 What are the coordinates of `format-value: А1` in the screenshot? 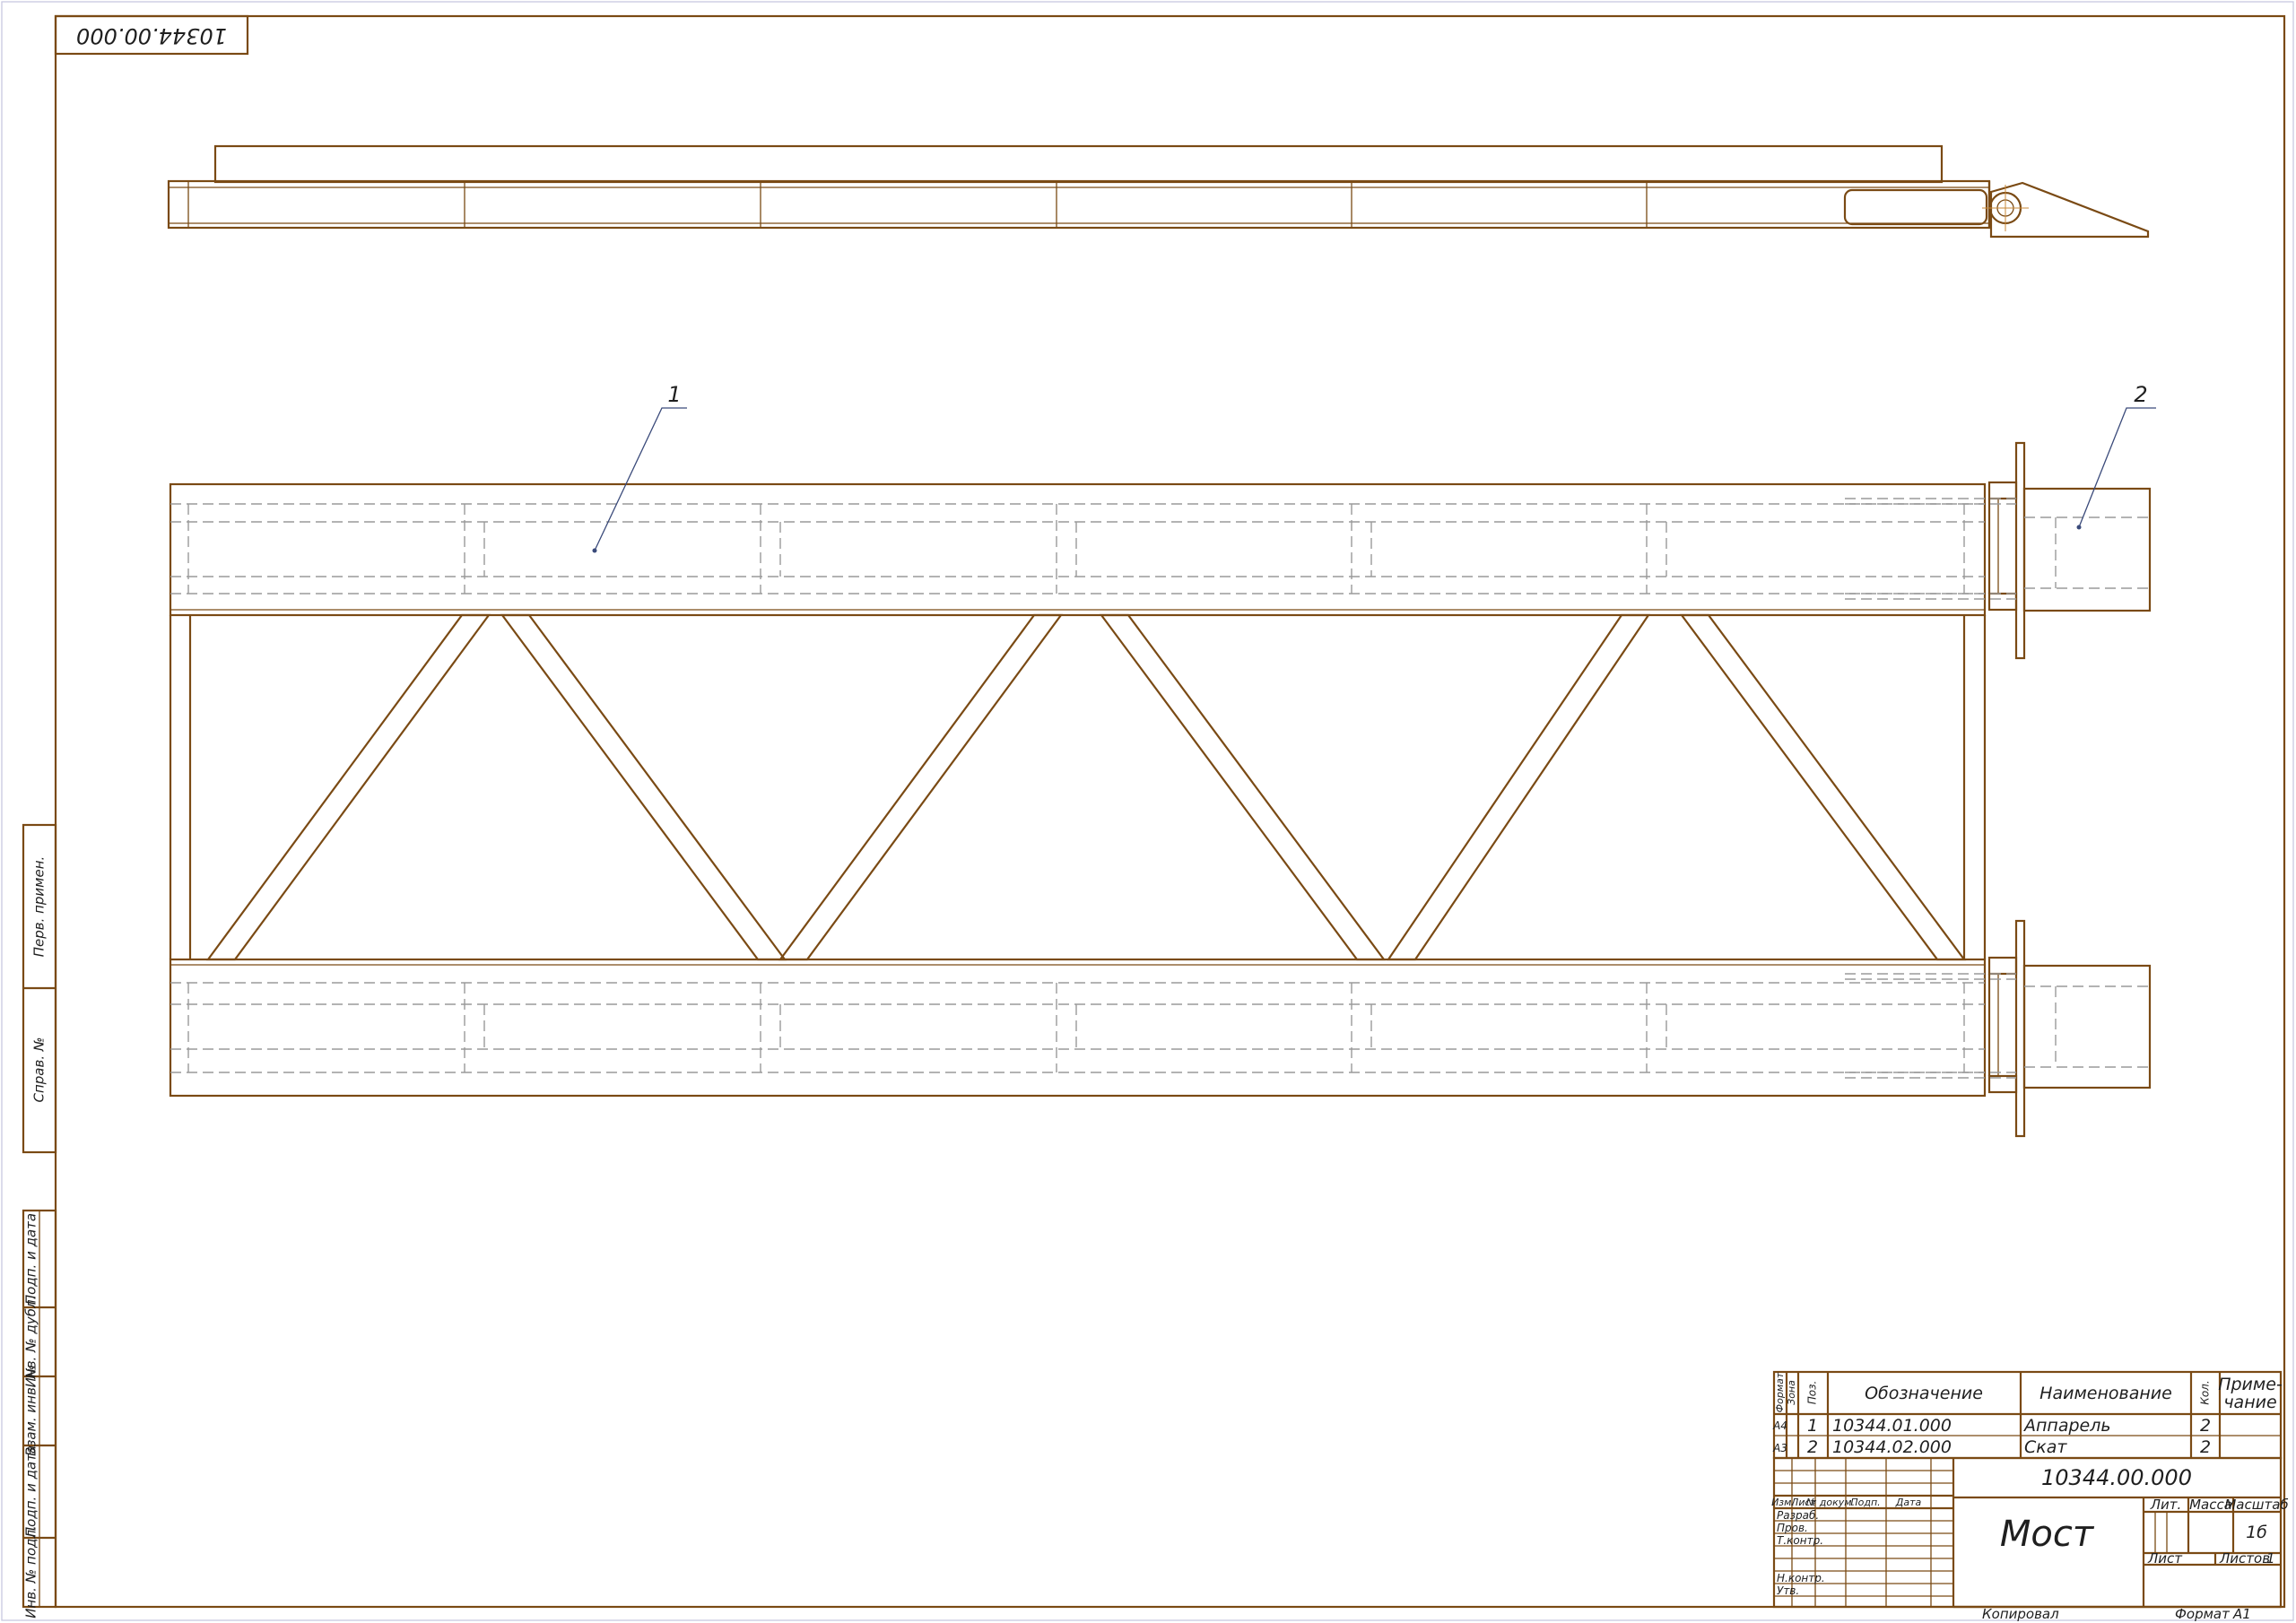 It's located at (2241, 1614).